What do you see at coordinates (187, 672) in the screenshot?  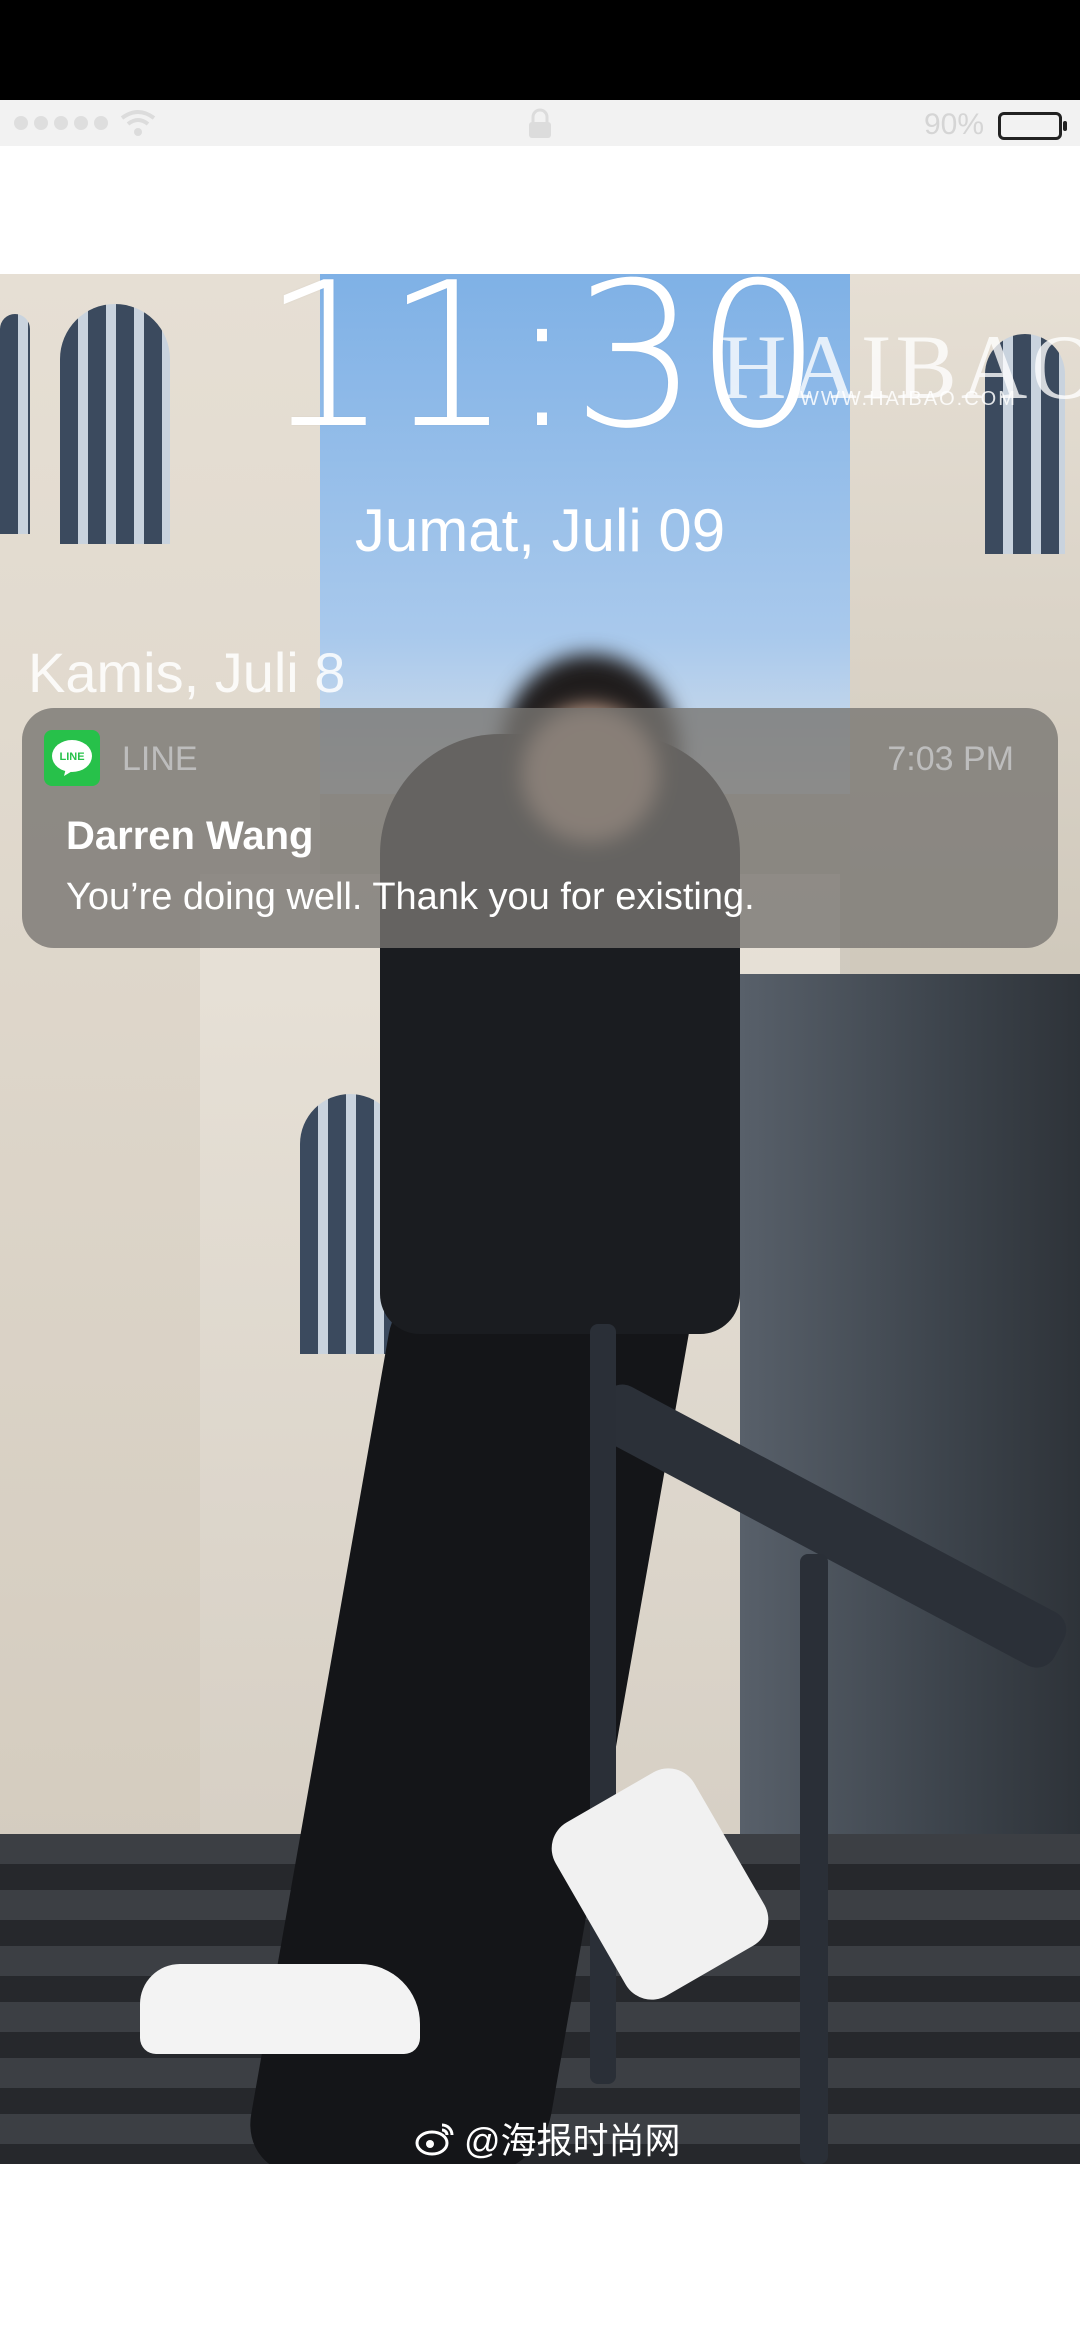 I see `notification-group-date: Kamis, Juli 8` at bounding box center [187, 672].